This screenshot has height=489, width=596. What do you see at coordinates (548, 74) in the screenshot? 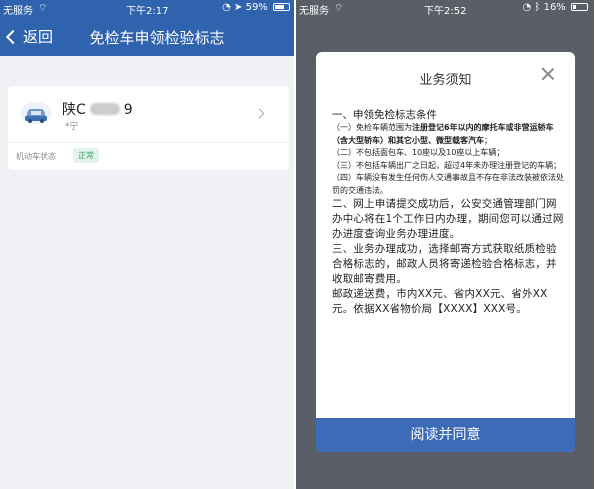
I see `close-icon` at bounding box center [548, 74].